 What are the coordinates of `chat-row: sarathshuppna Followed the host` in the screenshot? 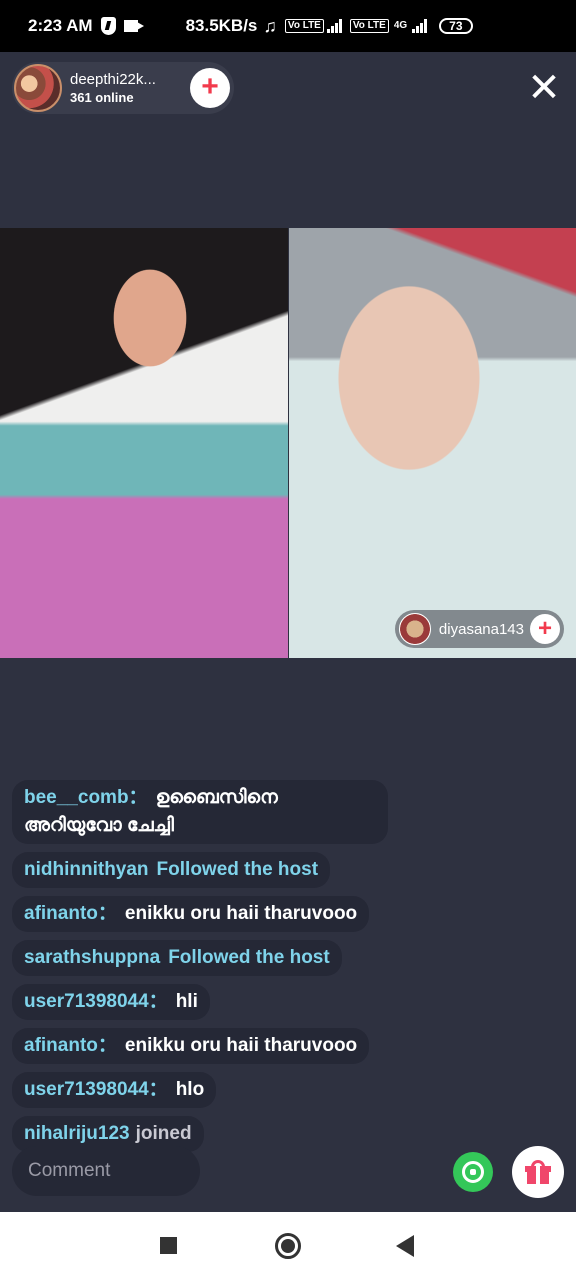 It's located at (212, 962).